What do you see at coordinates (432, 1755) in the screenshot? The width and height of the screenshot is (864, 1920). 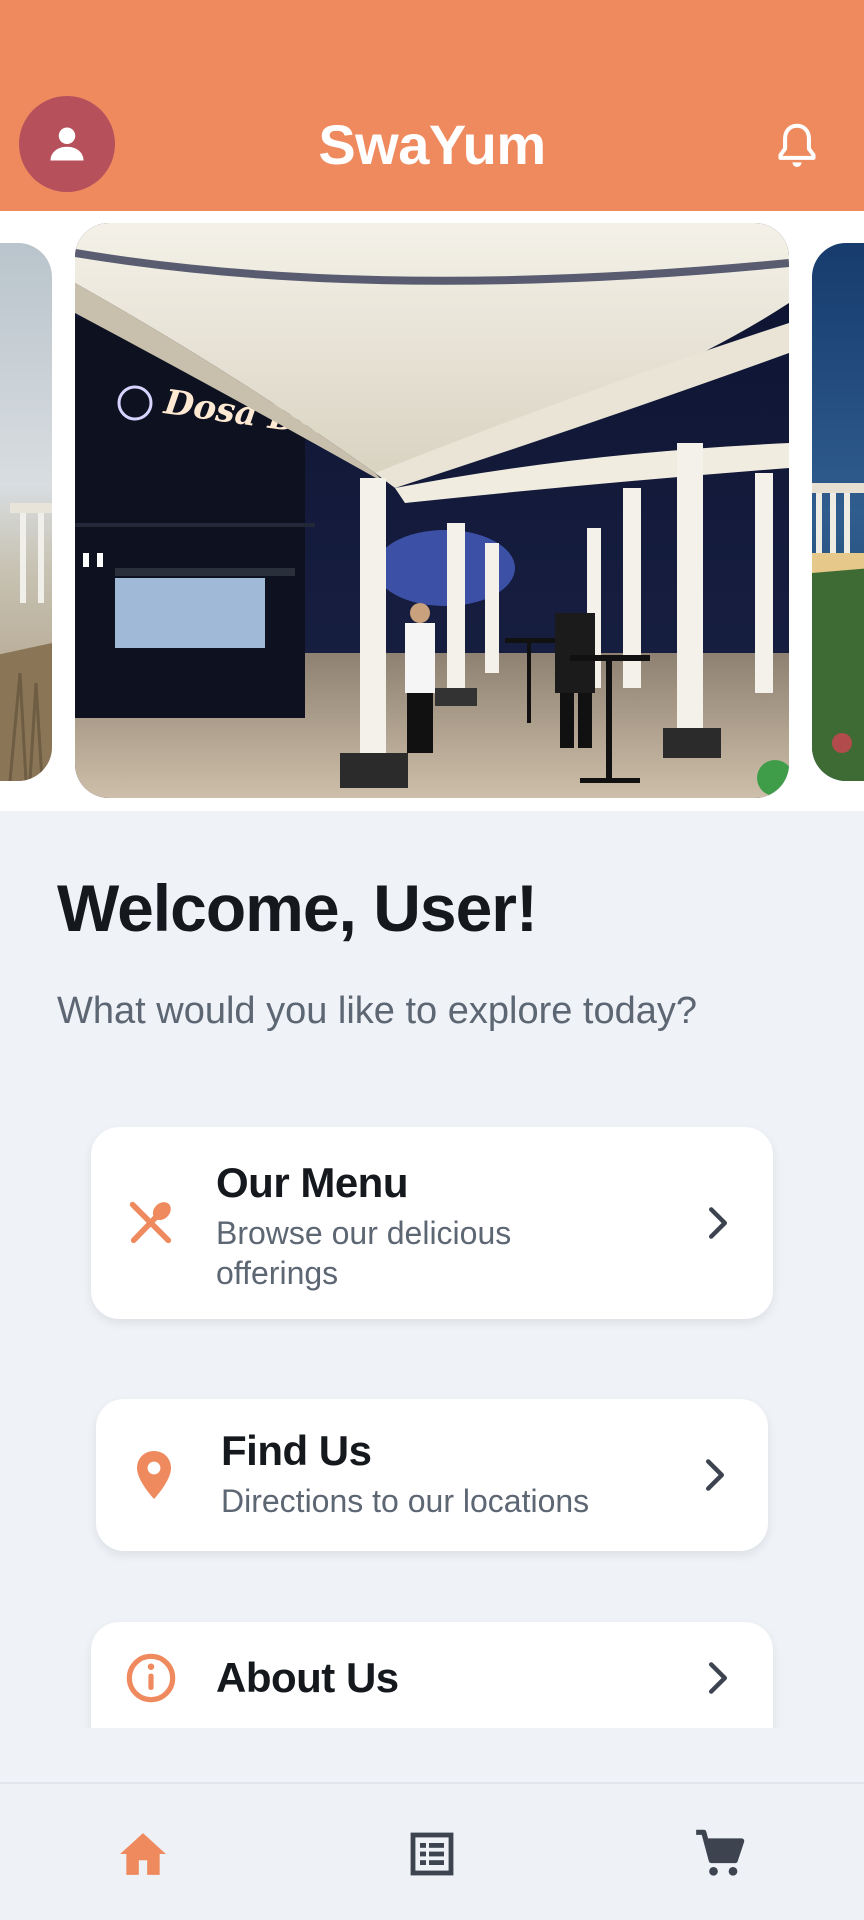 I see `scroll-clip-area` at bounding box center [432, 1755].